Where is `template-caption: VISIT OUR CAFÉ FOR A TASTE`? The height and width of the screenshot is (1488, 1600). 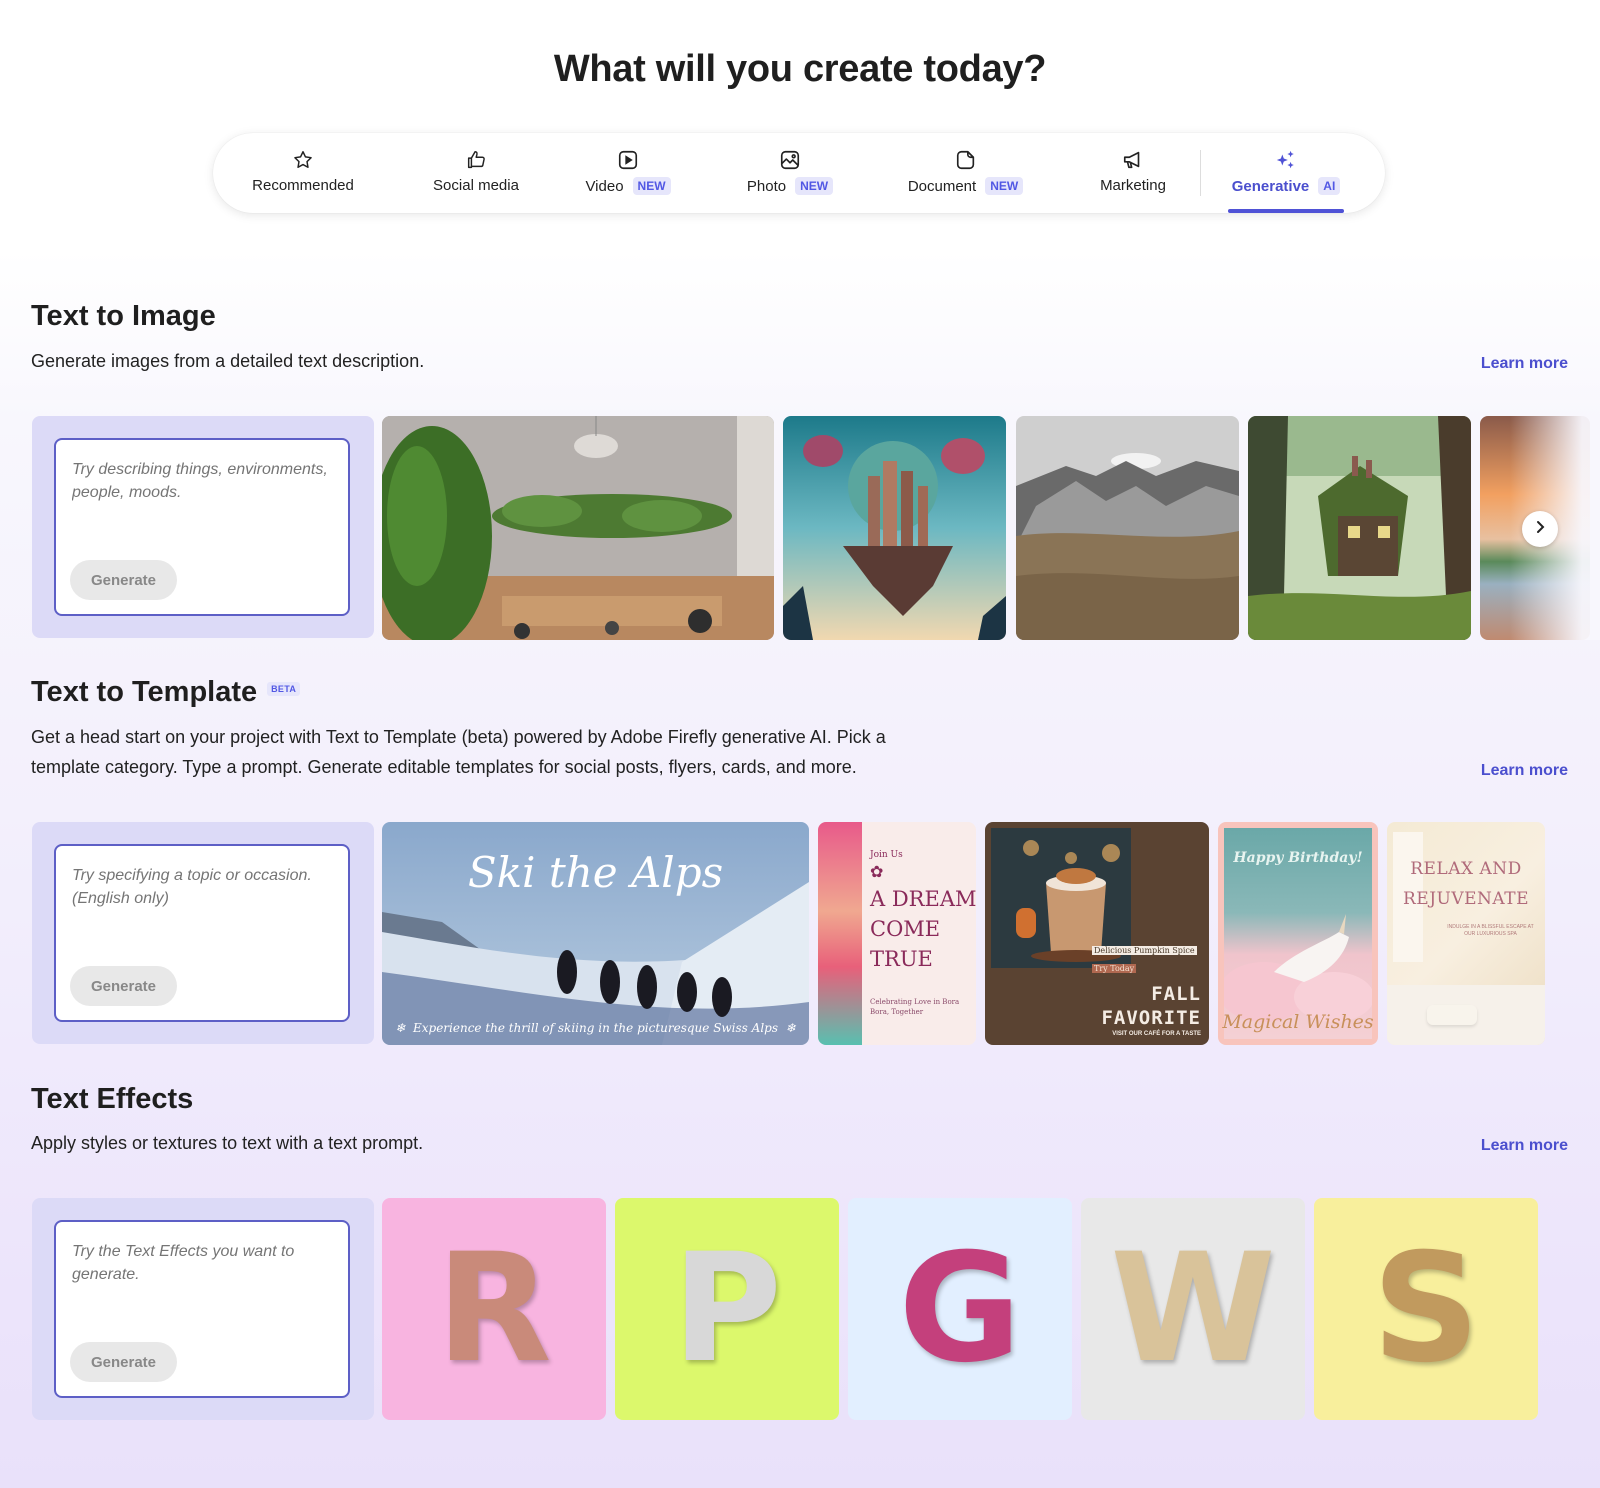
template-caption: VISIT OUR CAFÉ FOR A TASTE is located at coordinates (1156, 1034).